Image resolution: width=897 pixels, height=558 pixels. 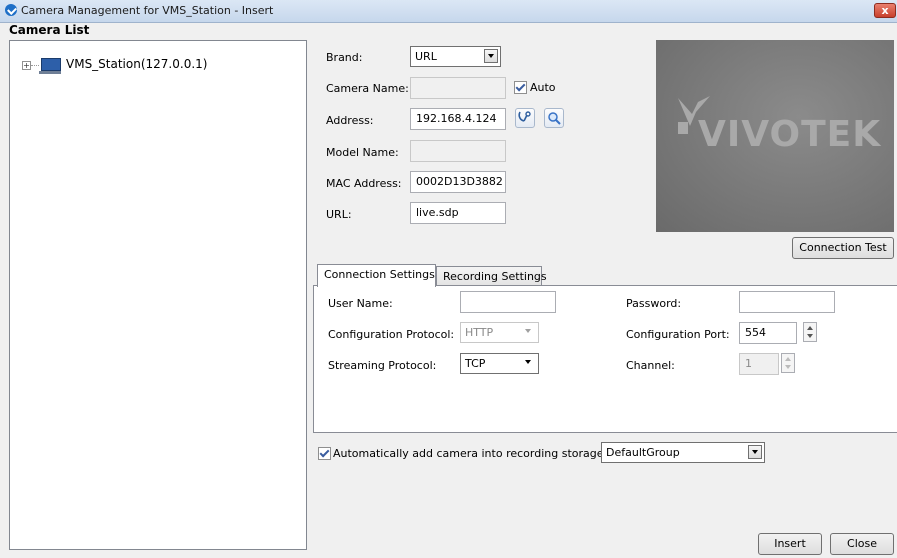 What do you see at coordinates (350, 120) in the screenshot?
I see `address-label: Address:` at bounding box center [350, 120].